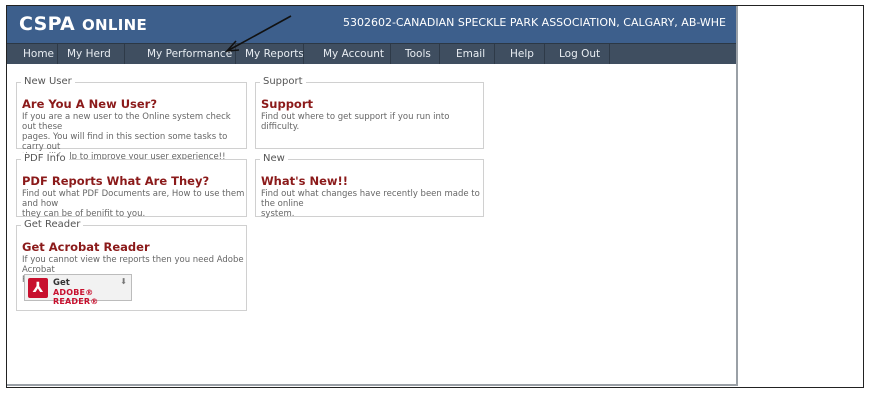 Image resolution: width=870 pixels, height=393 pixels. I want to click on annotation-arrow-icon, so click(258, 33).